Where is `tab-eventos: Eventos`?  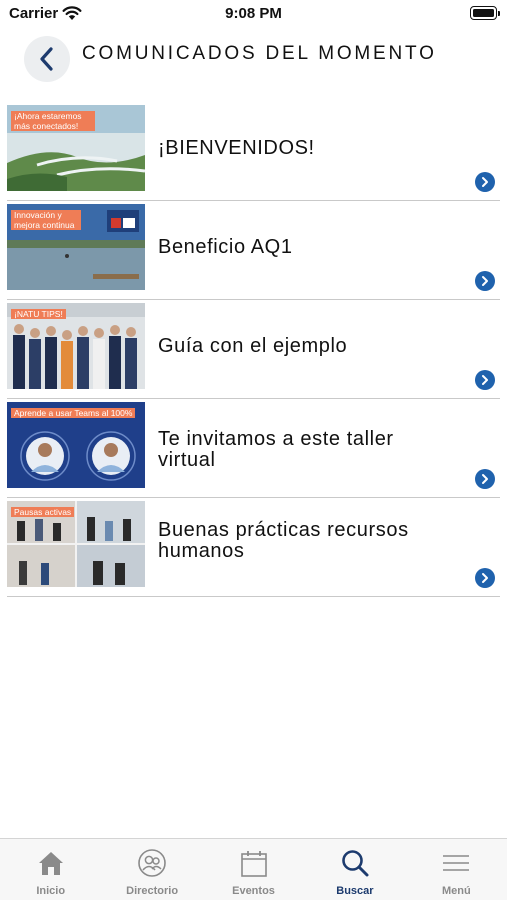 tab-eventos: Eventos is located at coordinates (253, 869).